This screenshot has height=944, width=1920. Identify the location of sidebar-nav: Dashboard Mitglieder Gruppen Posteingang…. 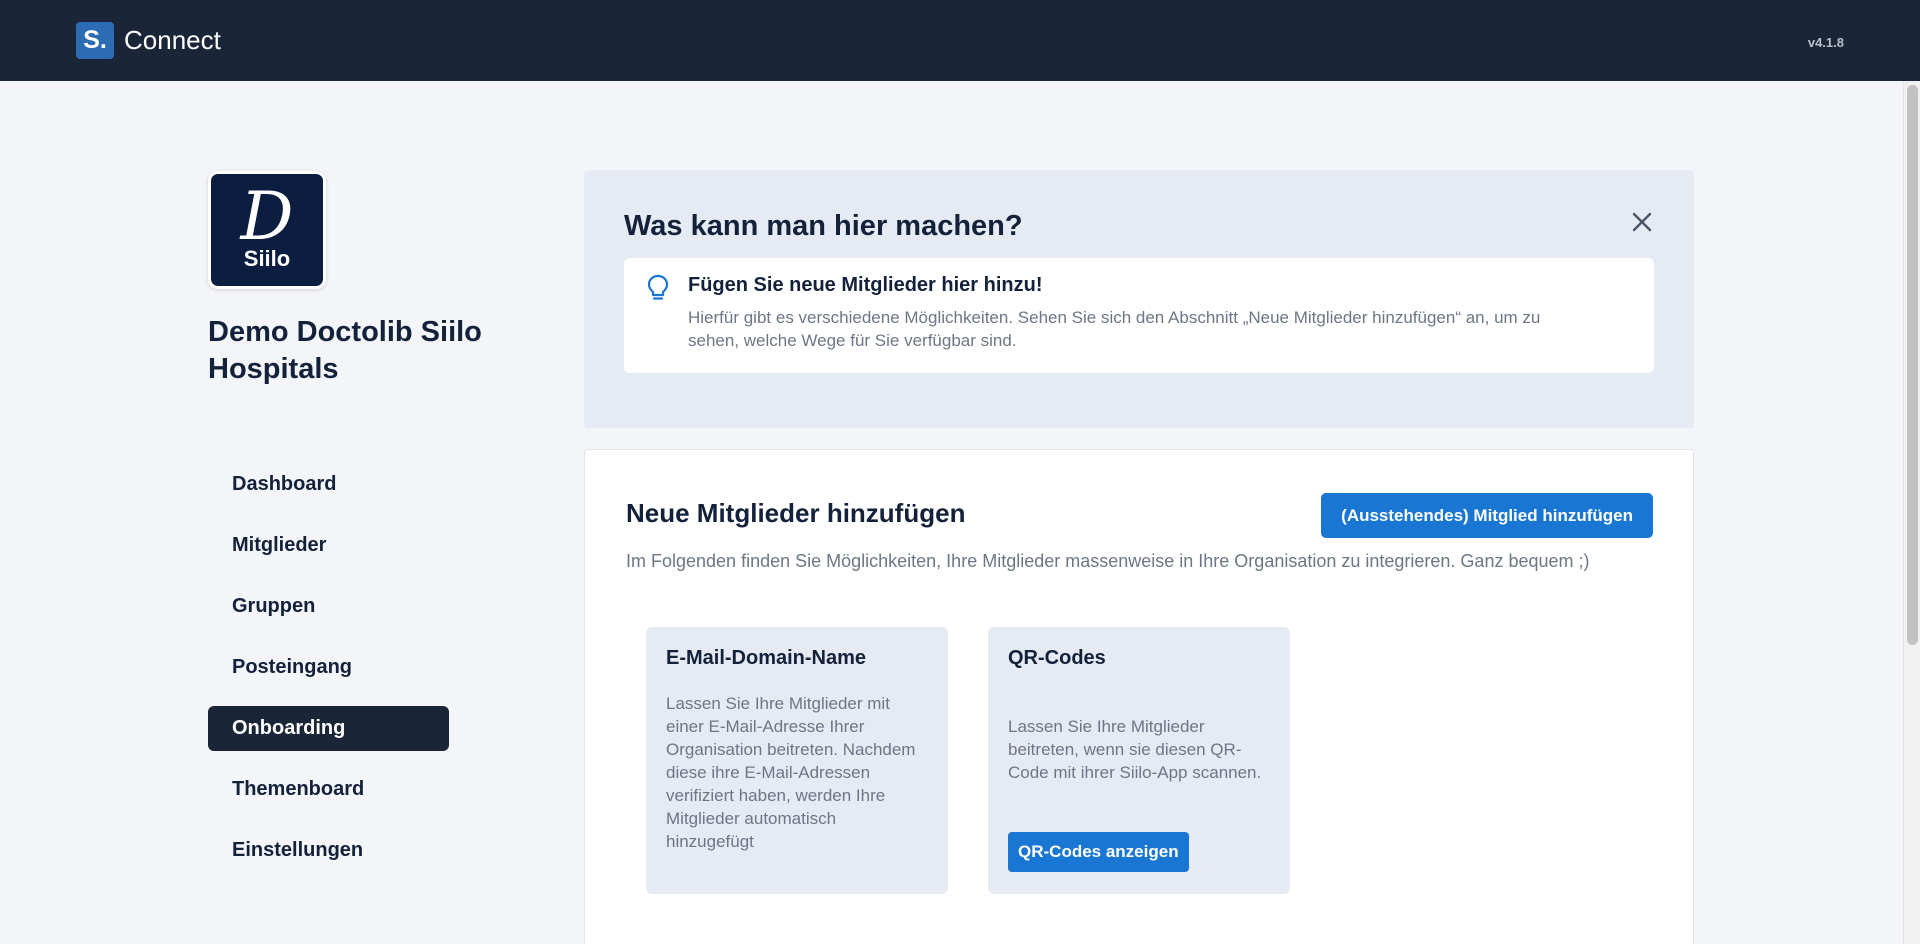
(328, 675).